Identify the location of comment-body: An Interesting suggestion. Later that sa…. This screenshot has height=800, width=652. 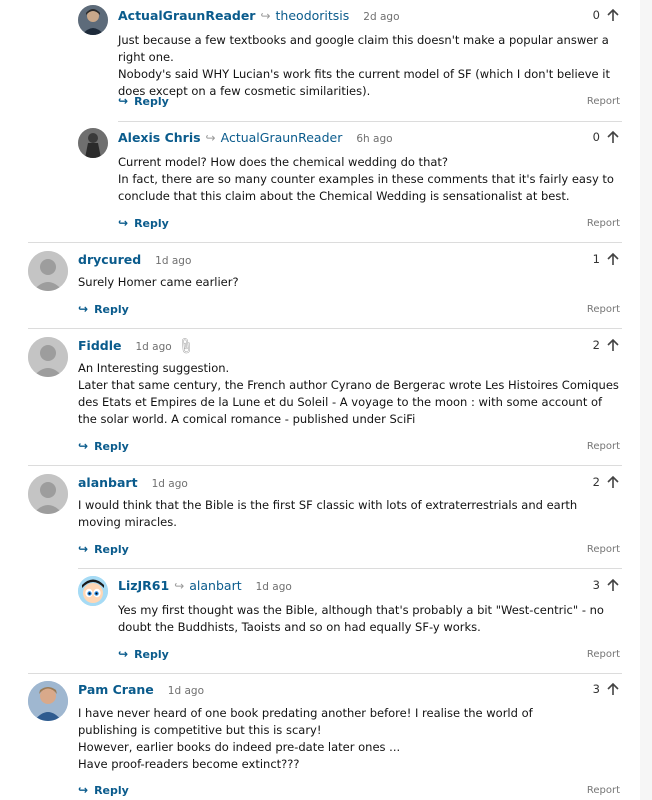
(350, 394).